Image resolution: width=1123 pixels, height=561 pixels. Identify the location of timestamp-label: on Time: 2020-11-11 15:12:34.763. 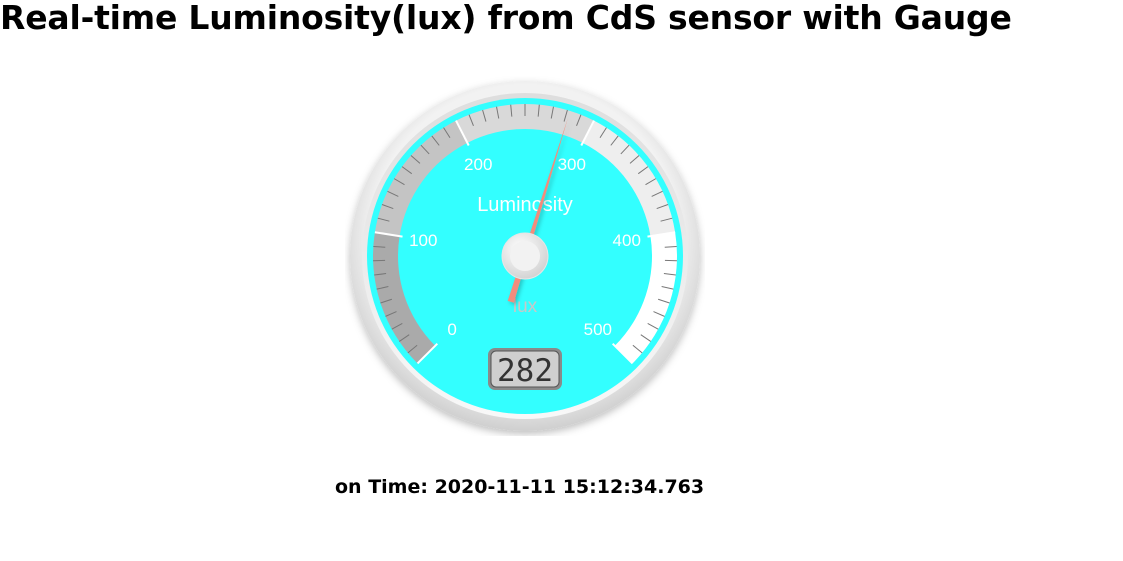
(520, 487).